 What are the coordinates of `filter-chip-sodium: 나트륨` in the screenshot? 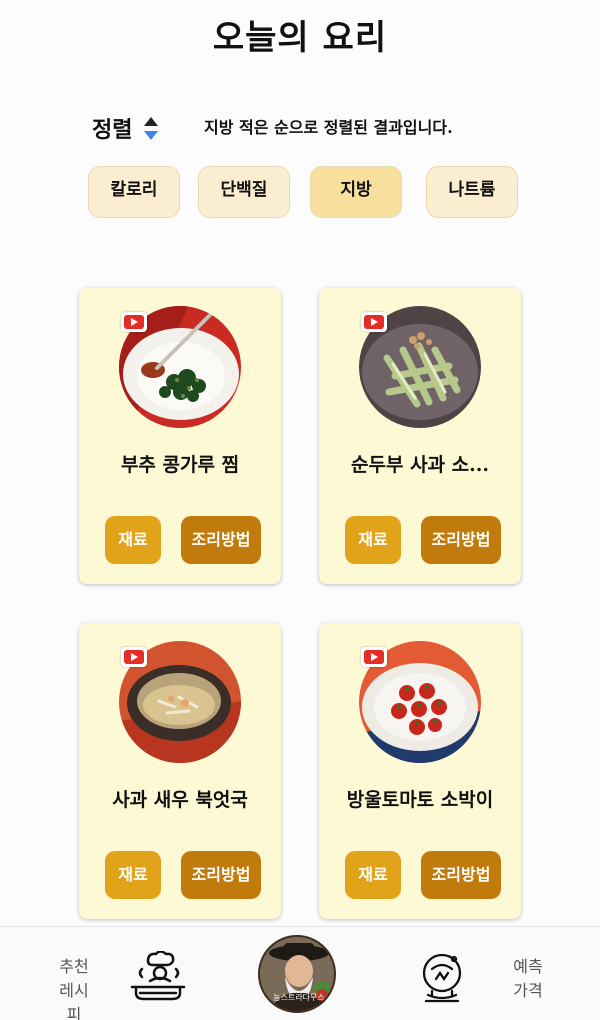 It's located at (472, 192).